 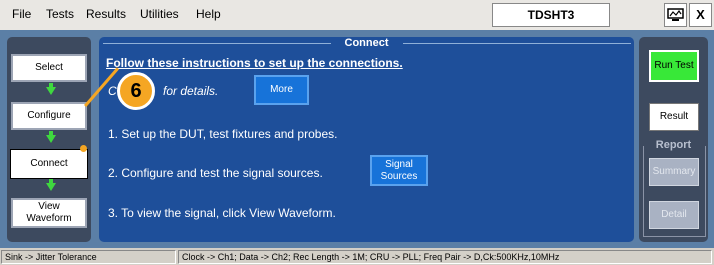 What do you see at coordinates (83, 148) in the screenshot?
I see `callout-dot` at bounding box center [83, 148].